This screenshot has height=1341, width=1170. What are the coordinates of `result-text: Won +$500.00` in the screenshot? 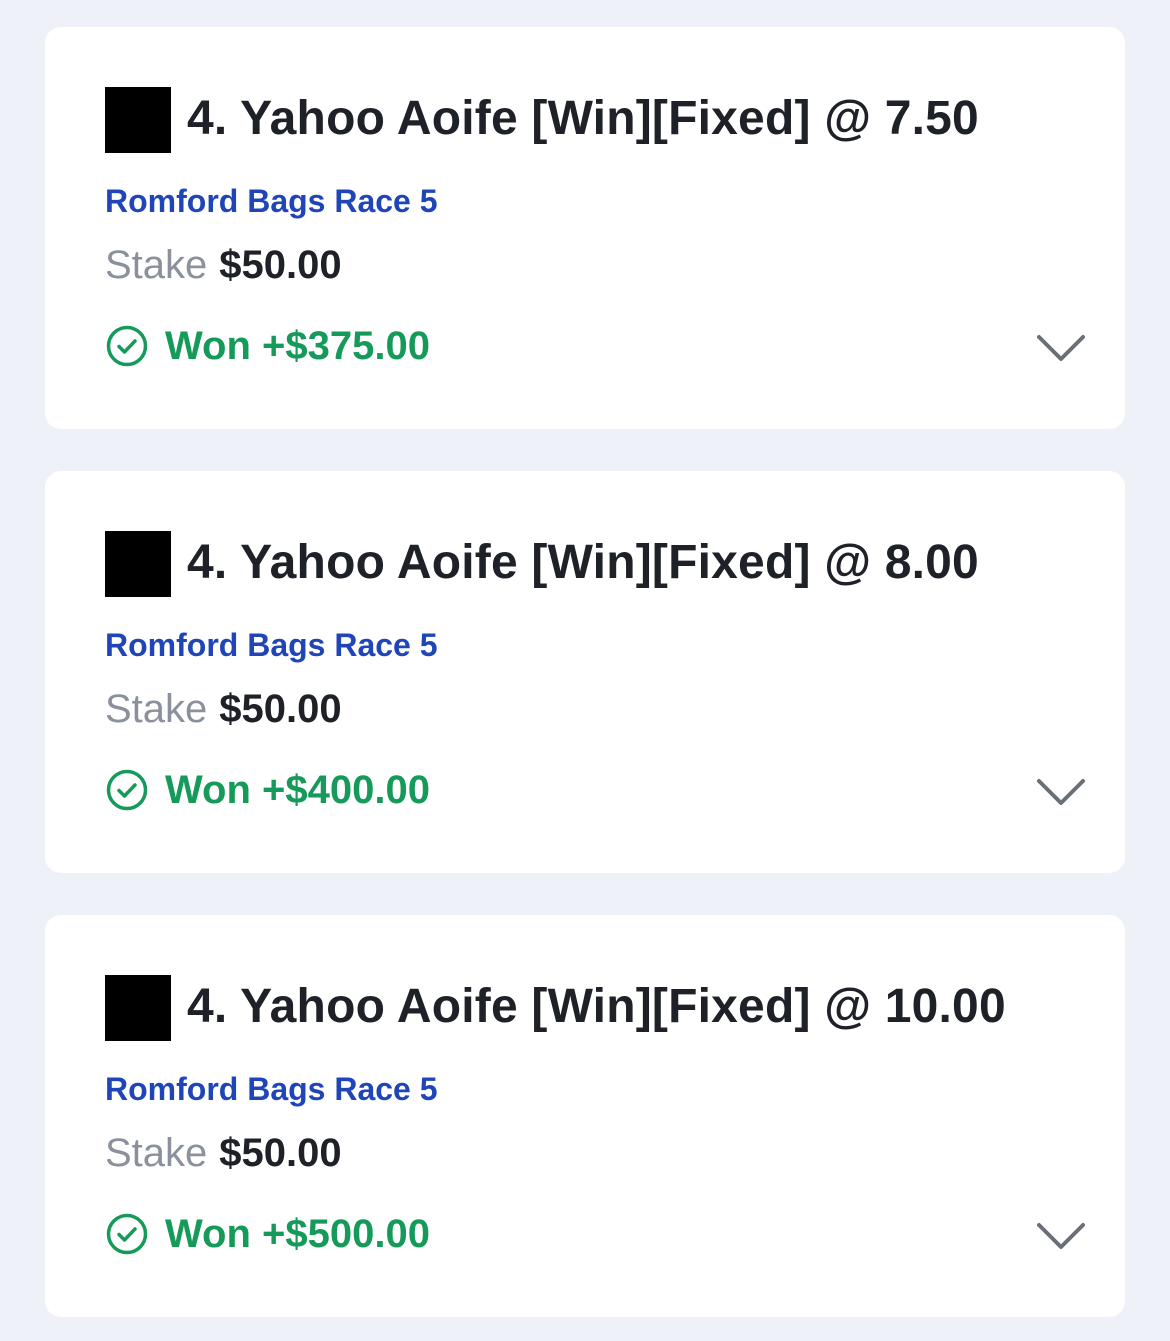 It's located at (297, 1234).